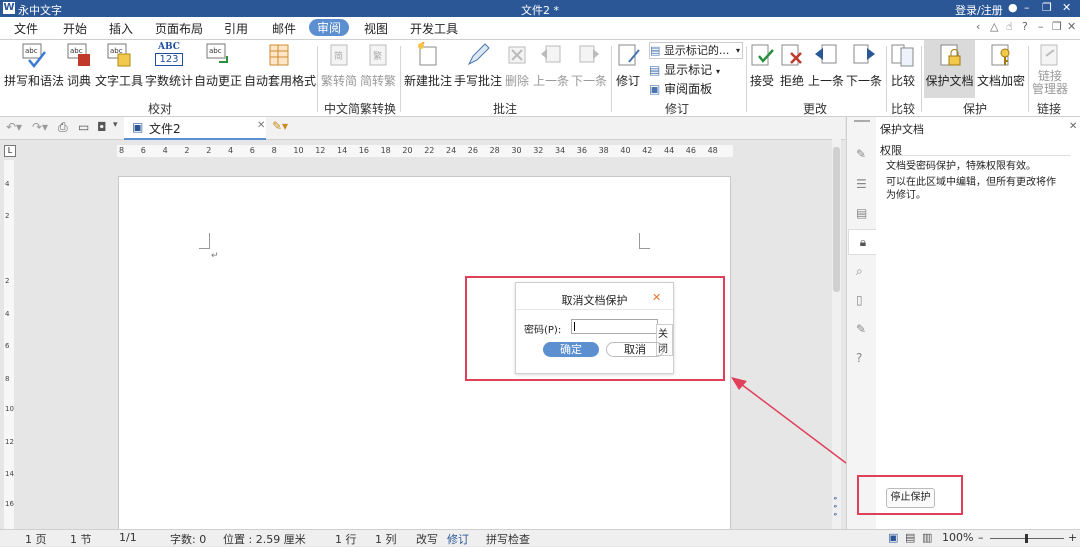  Describe the element at coordinates (252, 150) in the screenshot. I see `ruler-tick-label: 6` at that location.